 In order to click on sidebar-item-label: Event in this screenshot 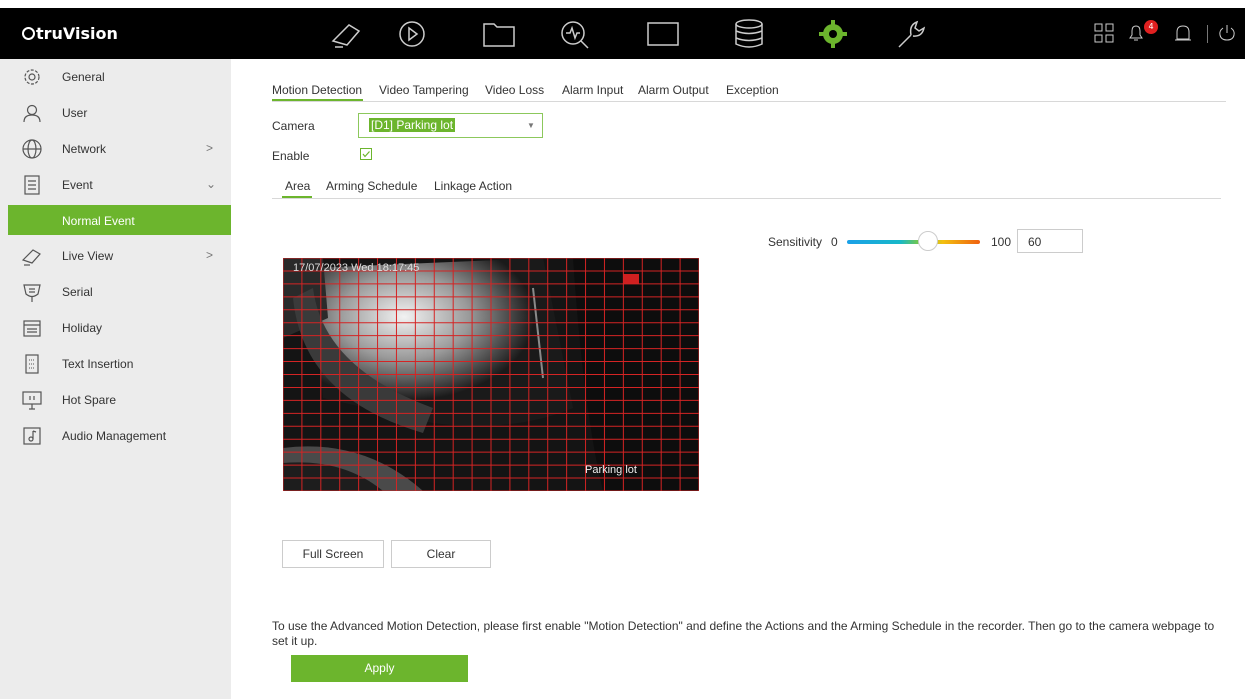, I will do `click(77, 185)`.